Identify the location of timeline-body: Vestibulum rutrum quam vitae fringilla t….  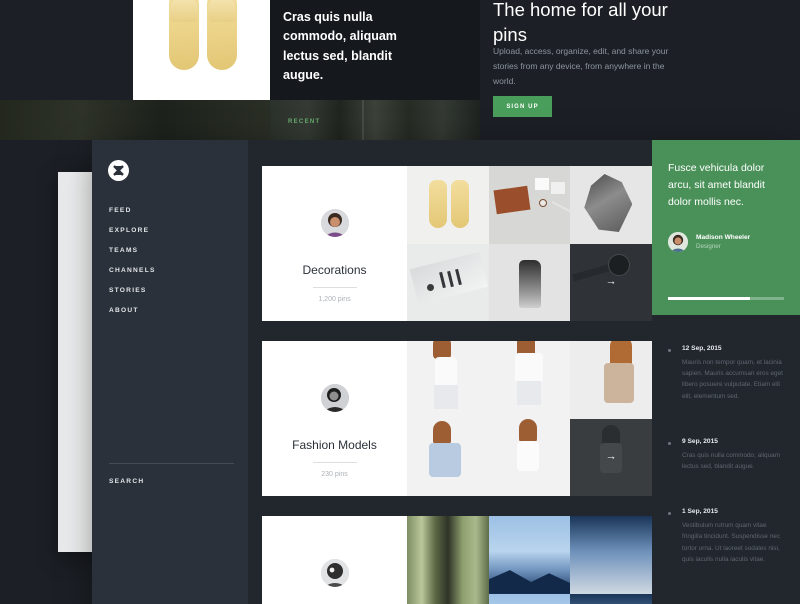
(731, 542).